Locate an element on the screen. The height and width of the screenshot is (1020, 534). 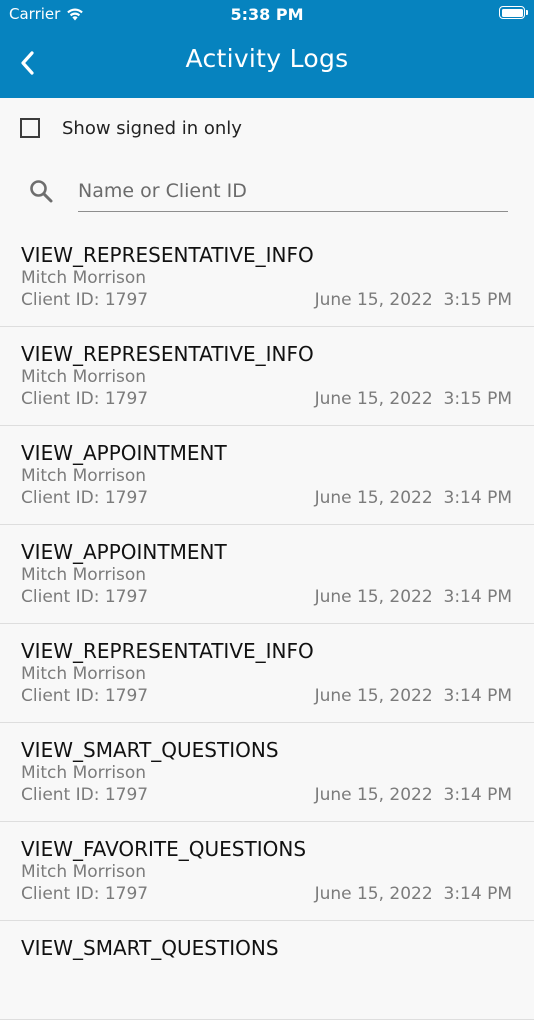
log-item: VIEW_SMART_QUESTIONS is located at coordinates (267, 970).